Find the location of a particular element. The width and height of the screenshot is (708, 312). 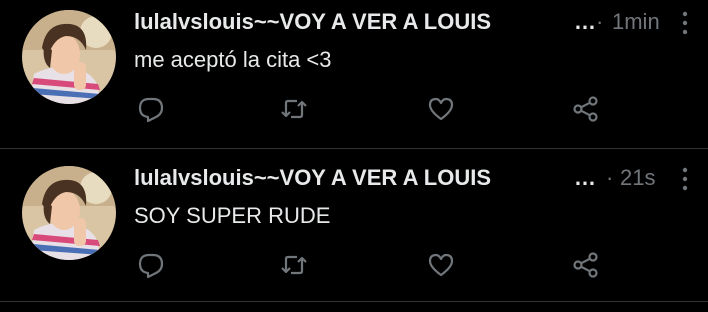

tweet-header: lulalvslouis~~VOY A VER A LOUIS … · 1min is located at coordinates (414, 23).